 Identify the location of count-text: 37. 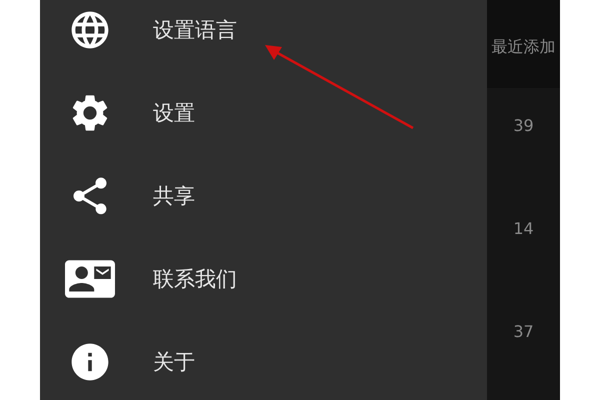
(523, 331).